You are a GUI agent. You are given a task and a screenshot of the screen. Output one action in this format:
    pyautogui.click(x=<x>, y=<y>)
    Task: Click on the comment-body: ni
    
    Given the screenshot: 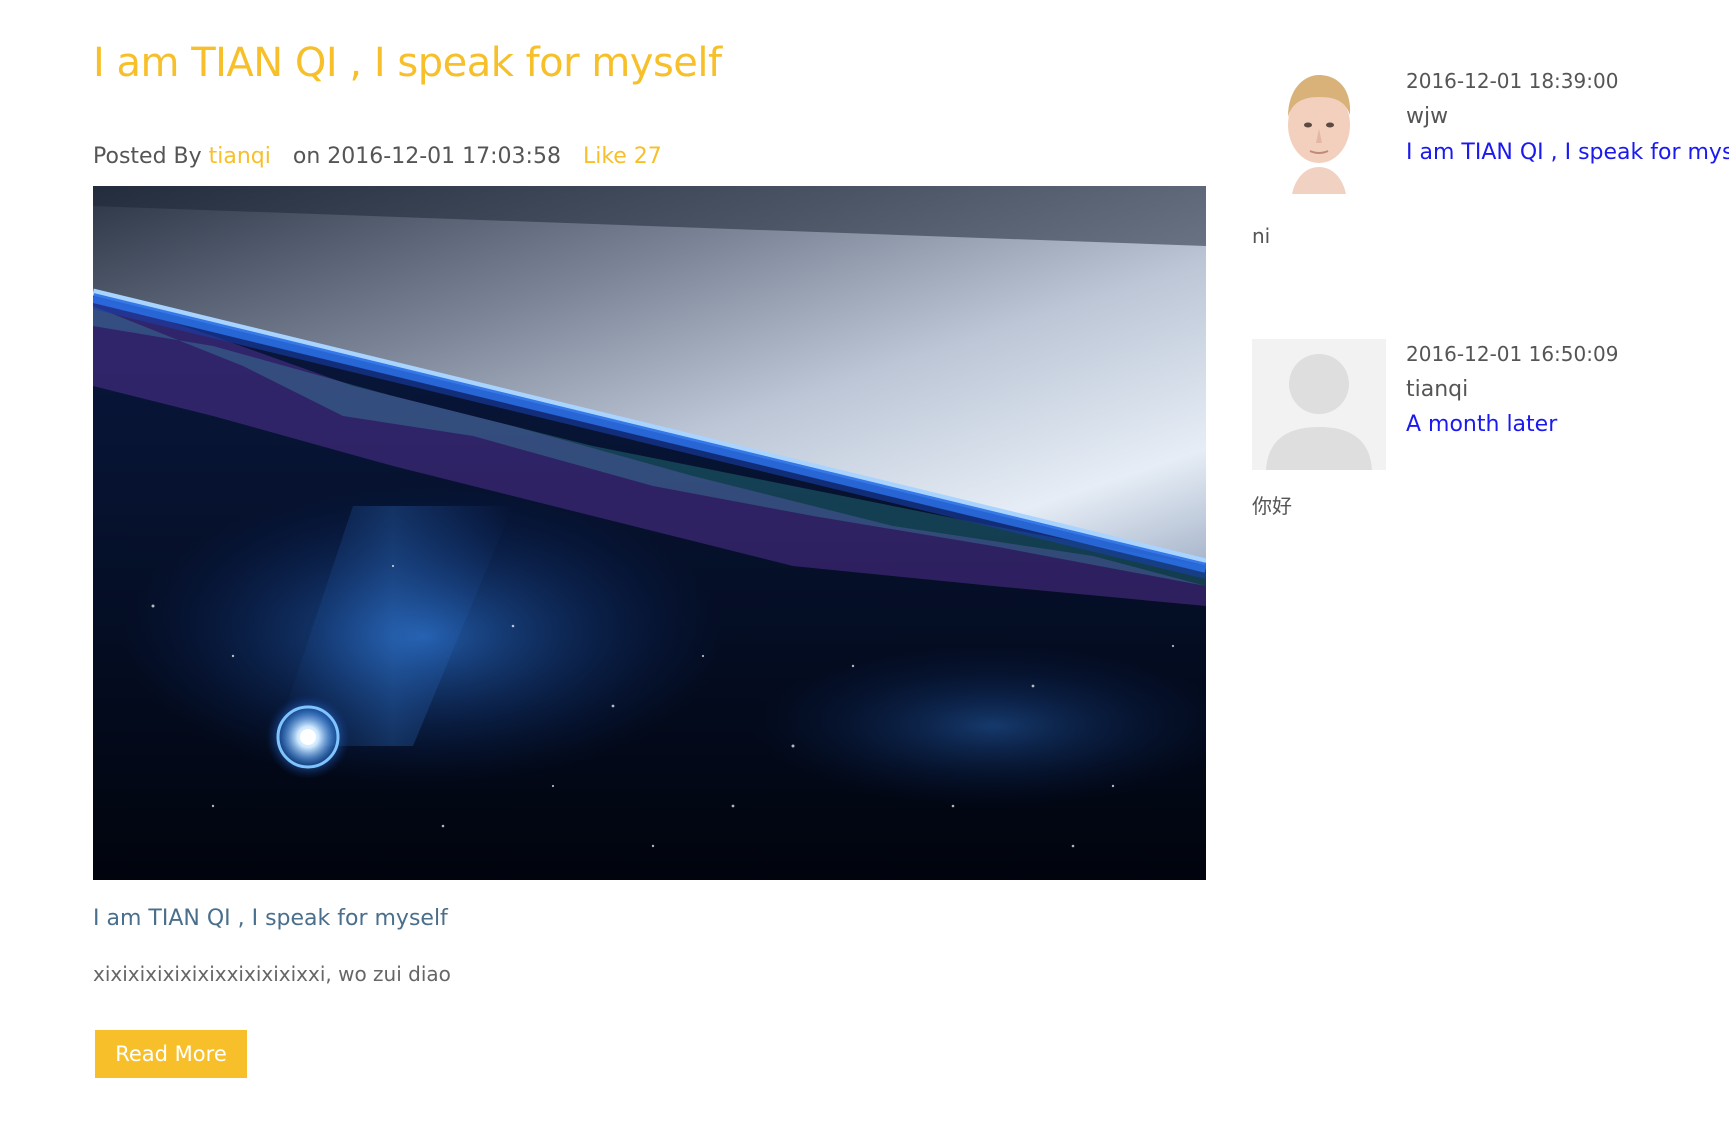 What is the action you would take?
    pyautogui.click(x=1261, y=236)
    